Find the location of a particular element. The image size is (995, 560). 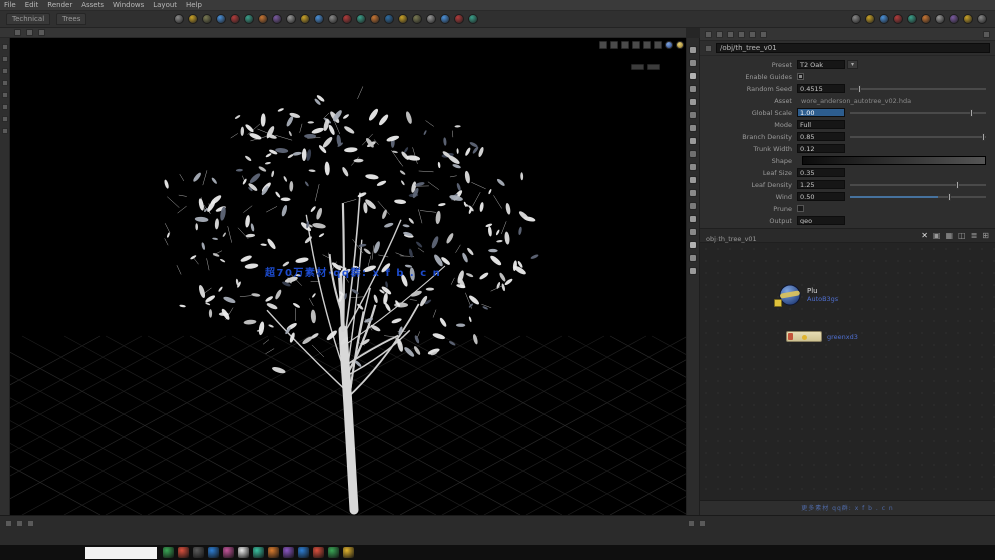

recent-icon is located at coordinates (752, 34).